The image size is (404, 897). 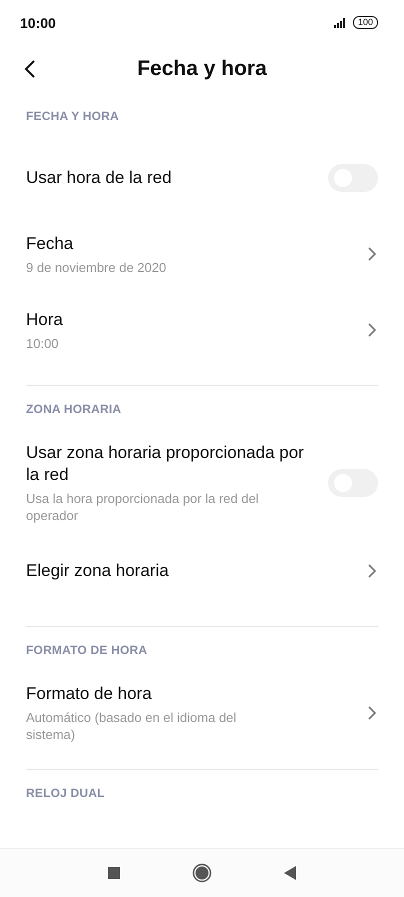 I want to click on setting-label: Formato de hora, so click(x=89, y=694).